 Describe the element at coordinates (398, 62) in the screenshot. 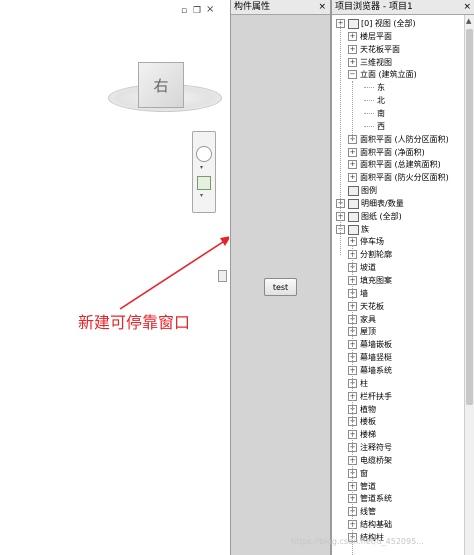

I see `tree-item: + 三维视图` at that location.